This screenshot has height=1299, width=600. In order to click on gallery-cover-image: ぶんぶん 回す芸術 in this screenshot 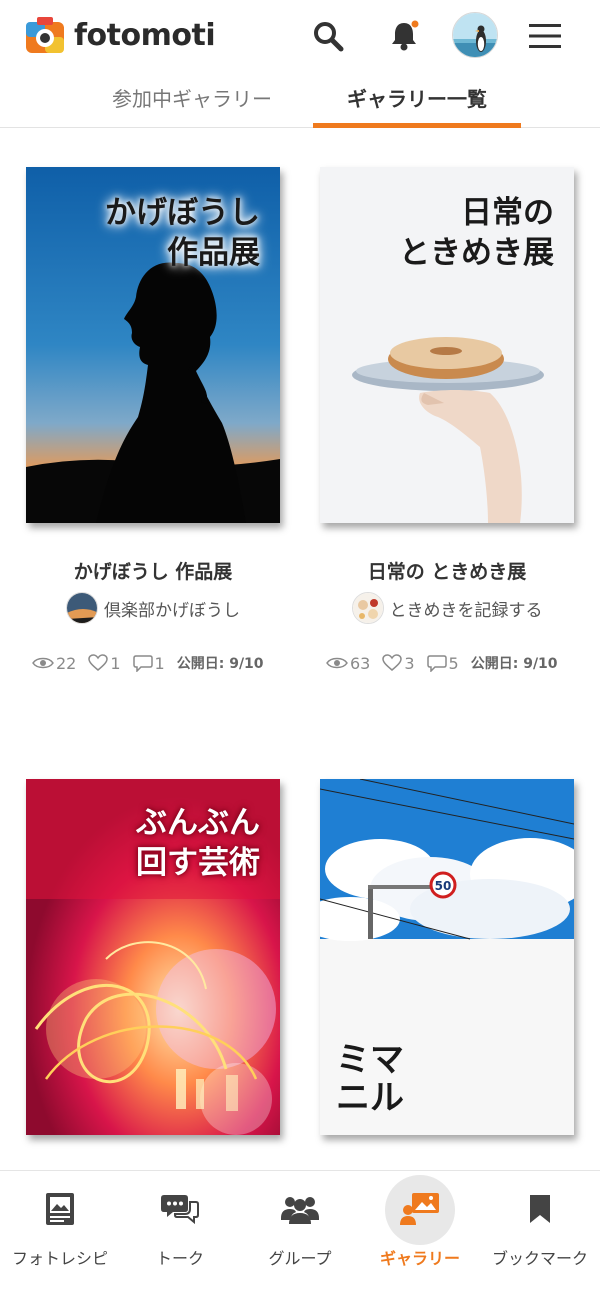, I will do `click(153, 957)`.